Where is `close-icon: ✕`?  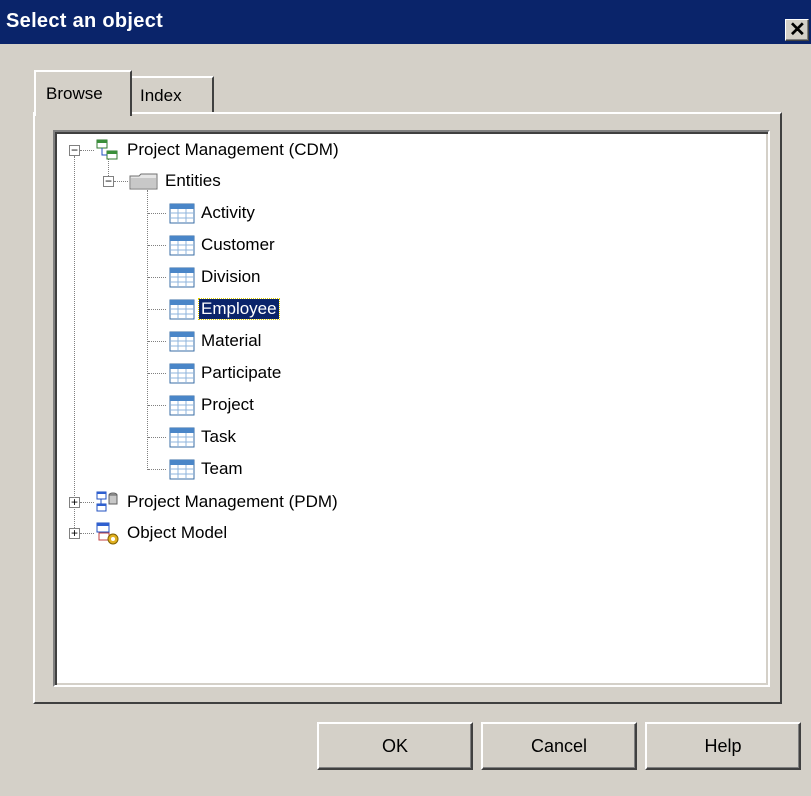
close-icon: ✕ is located at coordinates (797, 30).